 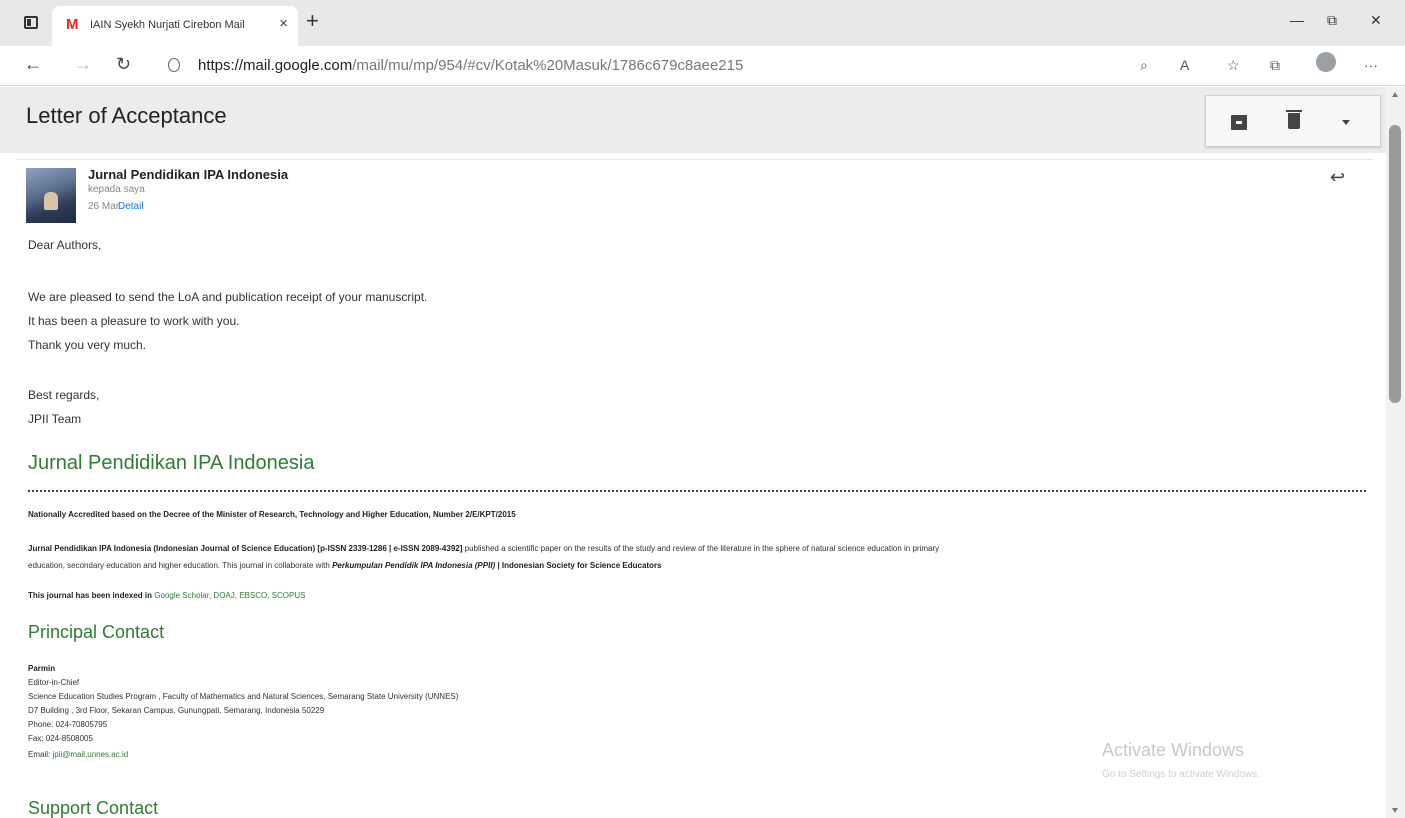 What do you see at coordinates (116, 189) in the screenshot?
I see `recipient-label: kepada saya` at bounding box center [116, 189].